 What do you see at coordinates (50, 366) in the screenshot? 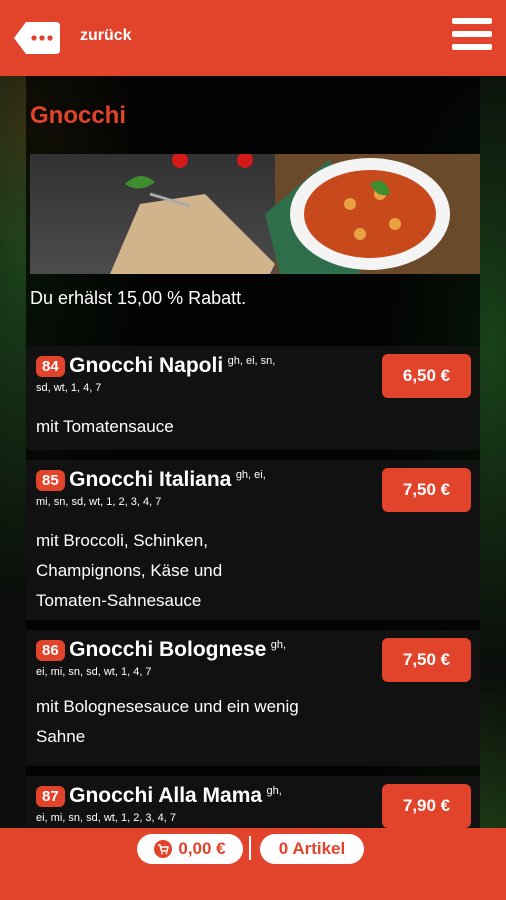
I see `item-number: 84` at bounding box center [50, 366].